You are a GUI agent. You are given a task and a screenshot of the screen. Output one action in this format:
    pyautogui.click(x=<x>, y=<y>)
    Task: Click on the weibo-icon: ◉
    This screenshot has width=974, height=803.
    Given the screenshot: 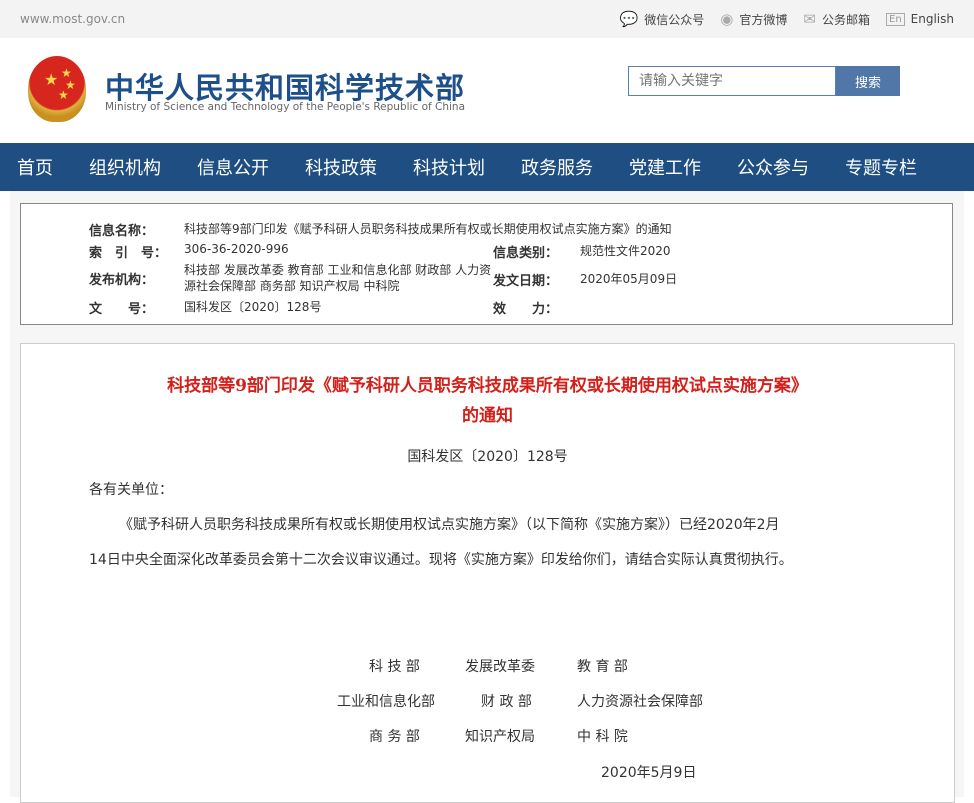 What is the action you would take?
    pyautogui.click(x=727, y=19)
    